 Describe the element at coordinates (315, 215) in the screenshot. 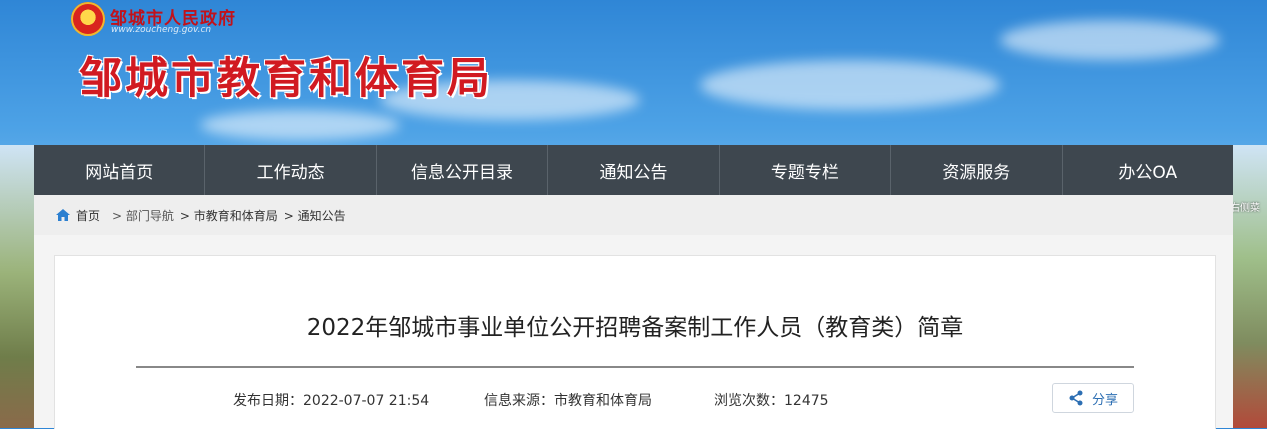

I see `breadcrumb-item: > 通知公告` at that location.